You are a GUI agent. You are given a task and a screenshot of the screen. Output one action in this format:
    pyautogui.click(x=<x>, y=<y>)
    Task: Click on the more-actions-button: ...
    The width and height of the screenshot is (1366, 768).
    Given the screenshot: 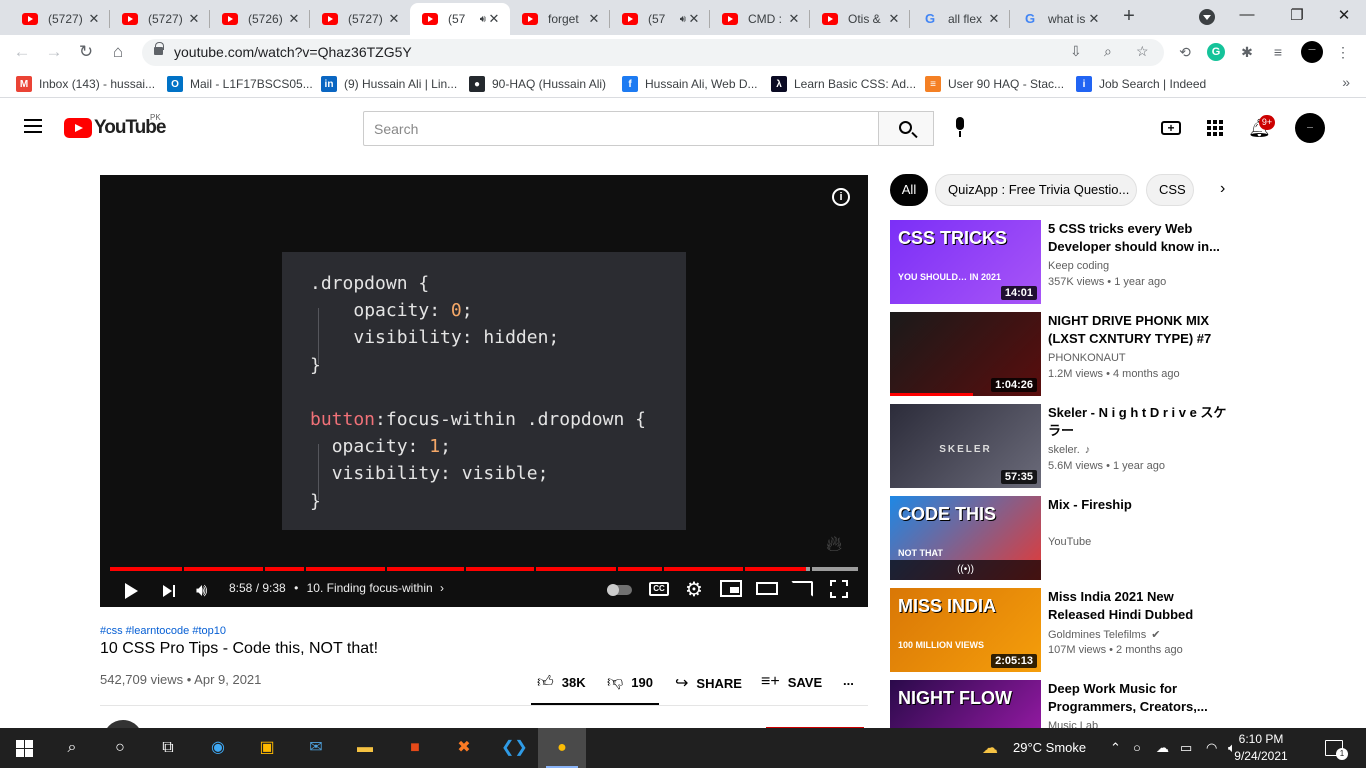 What is the action you would take?
    pyautogui.click(x=848, y=680)
    